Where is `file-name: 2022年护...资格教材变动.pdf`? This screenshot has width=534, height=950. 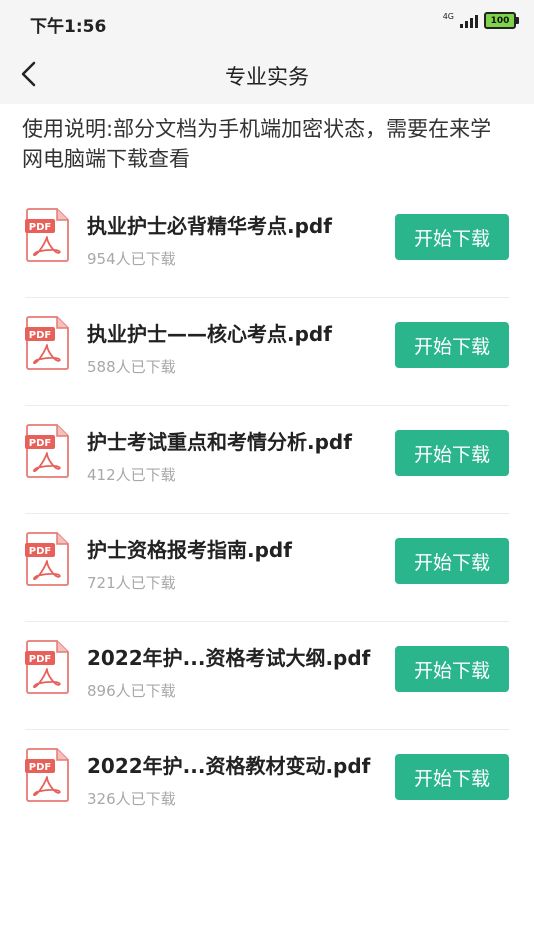
file-name: 2022年护...资格教材变动.pdf is located at coordinates (229, 766).